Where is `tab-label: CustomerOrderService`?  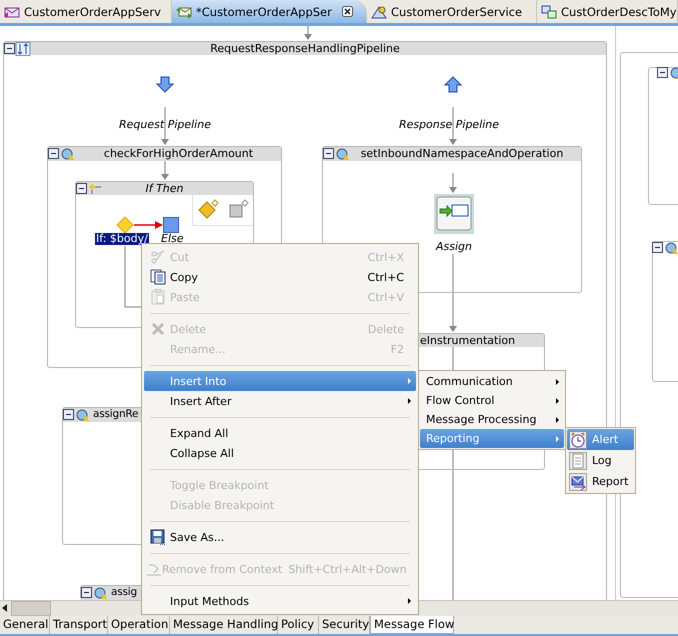
tab-label: CustomerOrderService is located at coordinates (456, 11).